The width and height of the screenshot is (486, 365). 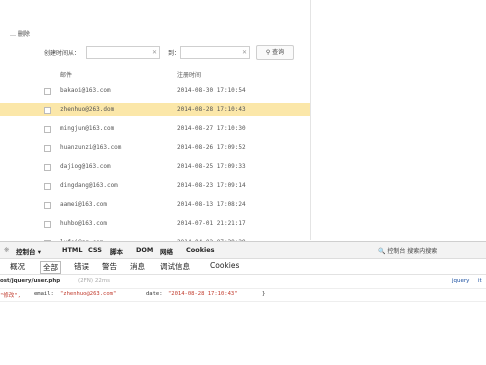 I want to click on search-icon: ⚲, so click(x=268, y=52).